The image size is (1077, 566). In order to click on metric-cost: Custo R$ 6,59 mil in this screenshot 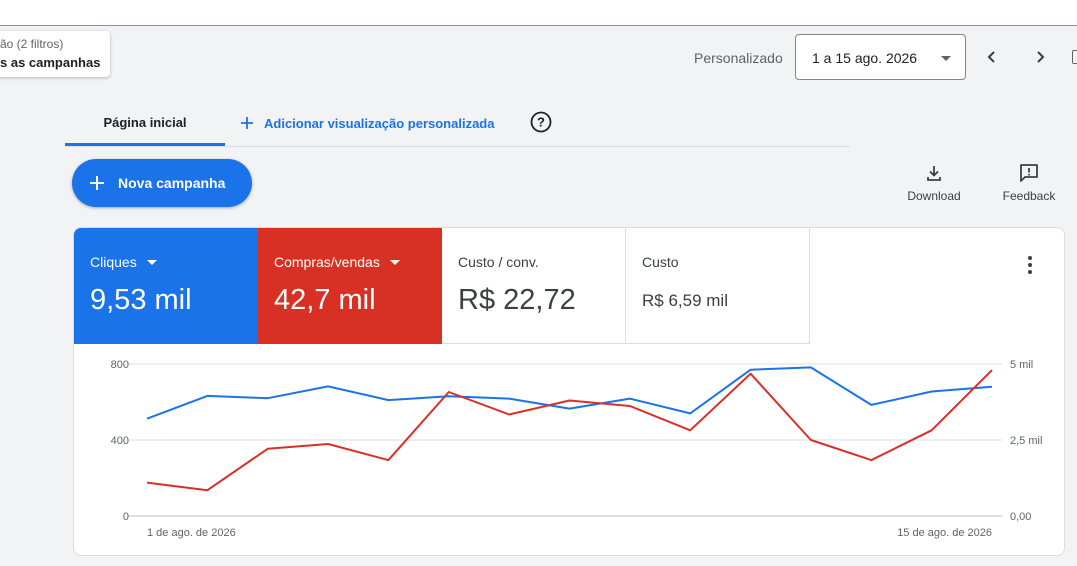, I will do `click(718, 286)`.